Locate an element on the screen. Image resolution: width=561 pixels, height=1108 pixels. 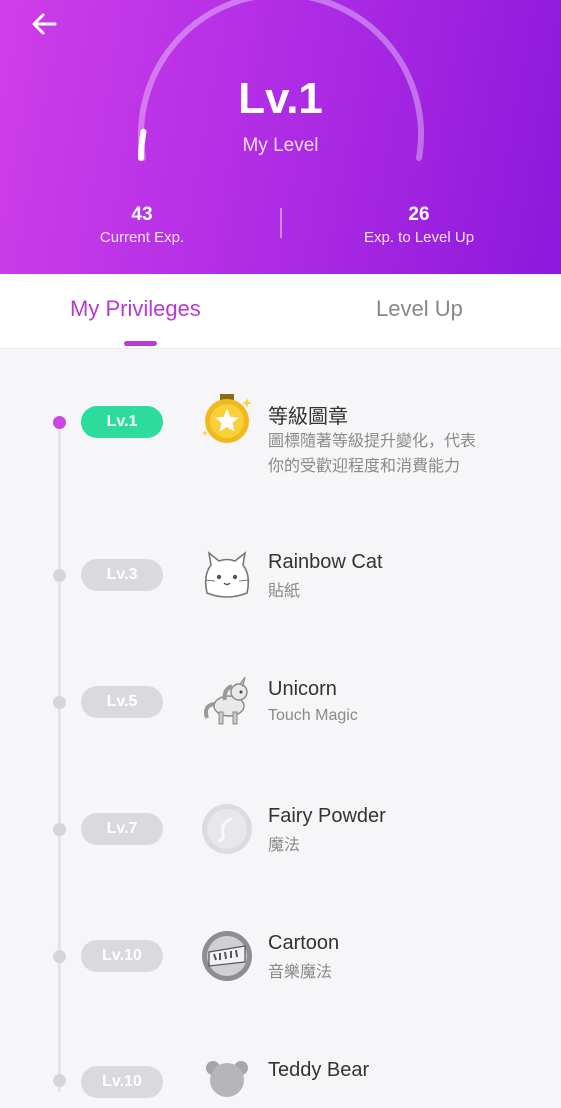
privilege-description: 貼紙 is located at coordinates (284, 591).